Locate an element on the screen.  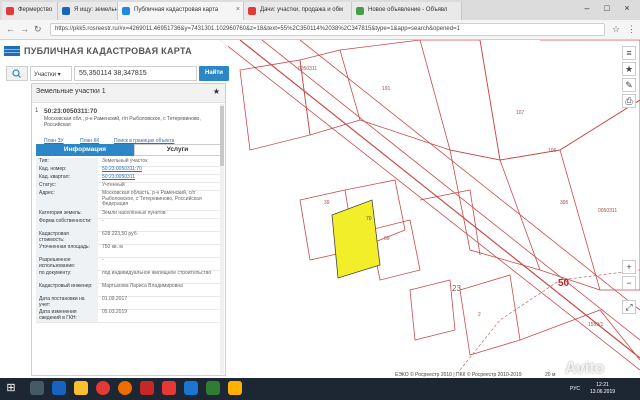
search-button: Найти is located at coordinates (214, 73).